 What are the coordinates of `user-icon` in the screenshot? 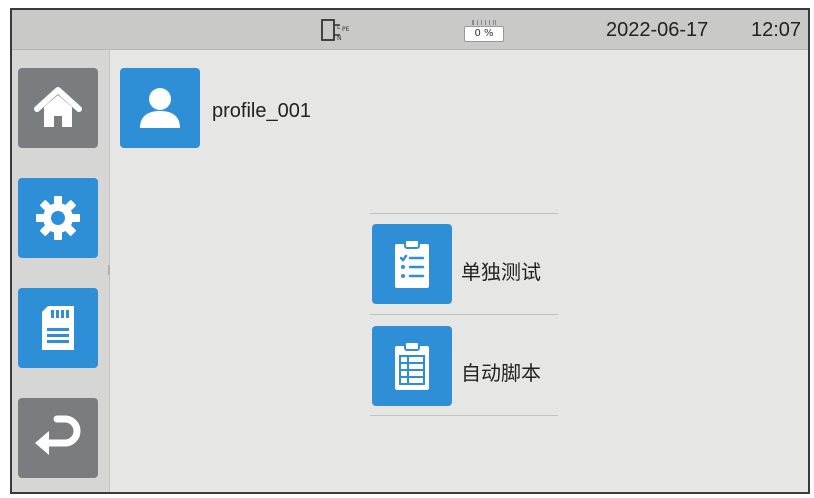 It's located at (160, 108).